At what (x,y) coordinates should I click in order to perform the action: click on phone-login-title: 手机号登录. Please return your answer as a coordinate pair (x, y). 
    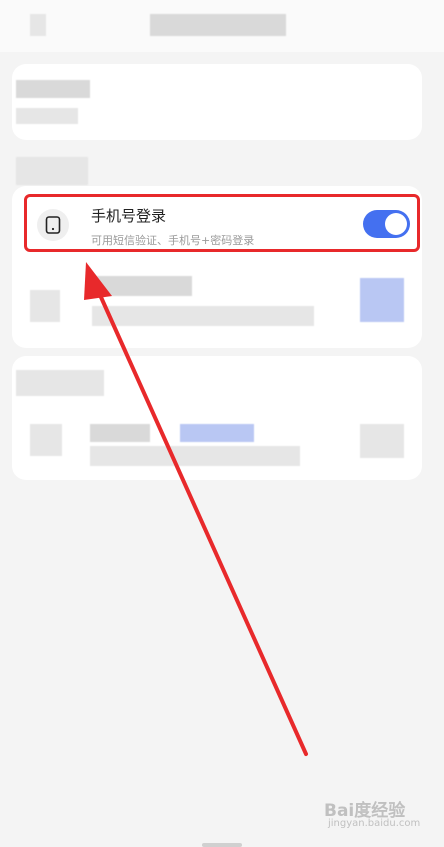
    Looking at the image, I should click on (129, 216).